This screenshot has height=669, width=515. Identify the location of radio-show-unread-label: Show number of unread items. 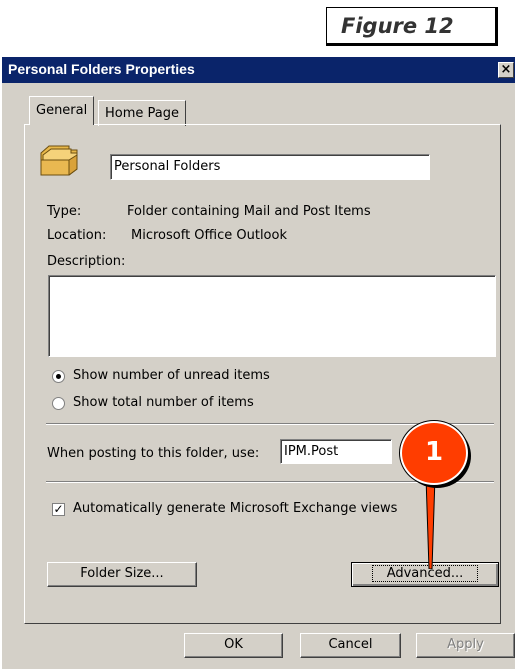
(171, 375).